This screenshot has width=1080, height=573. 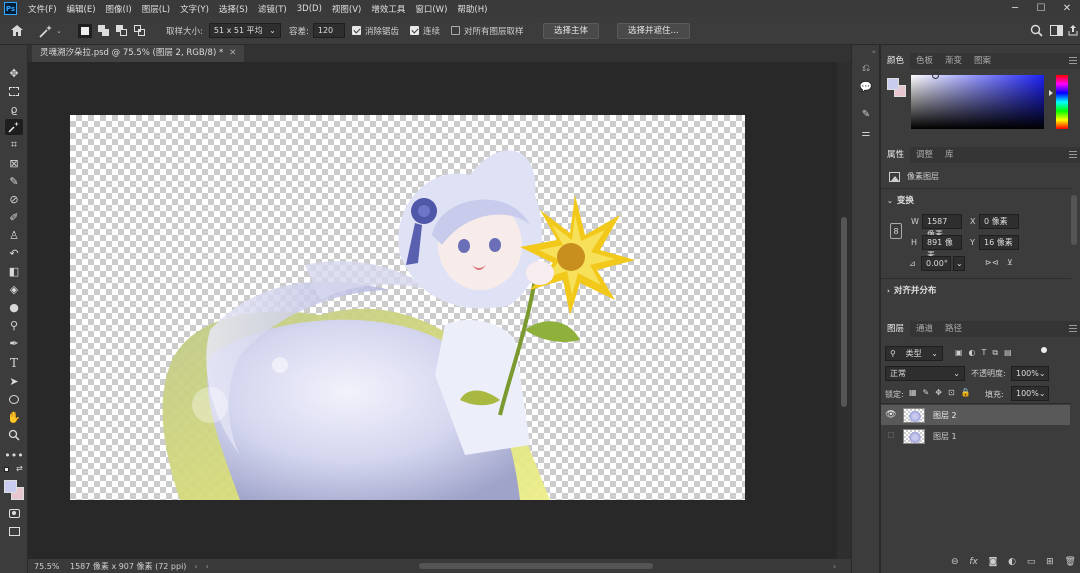 I want to click on zoom-level: 75.5%, so click(x=49, y=566).